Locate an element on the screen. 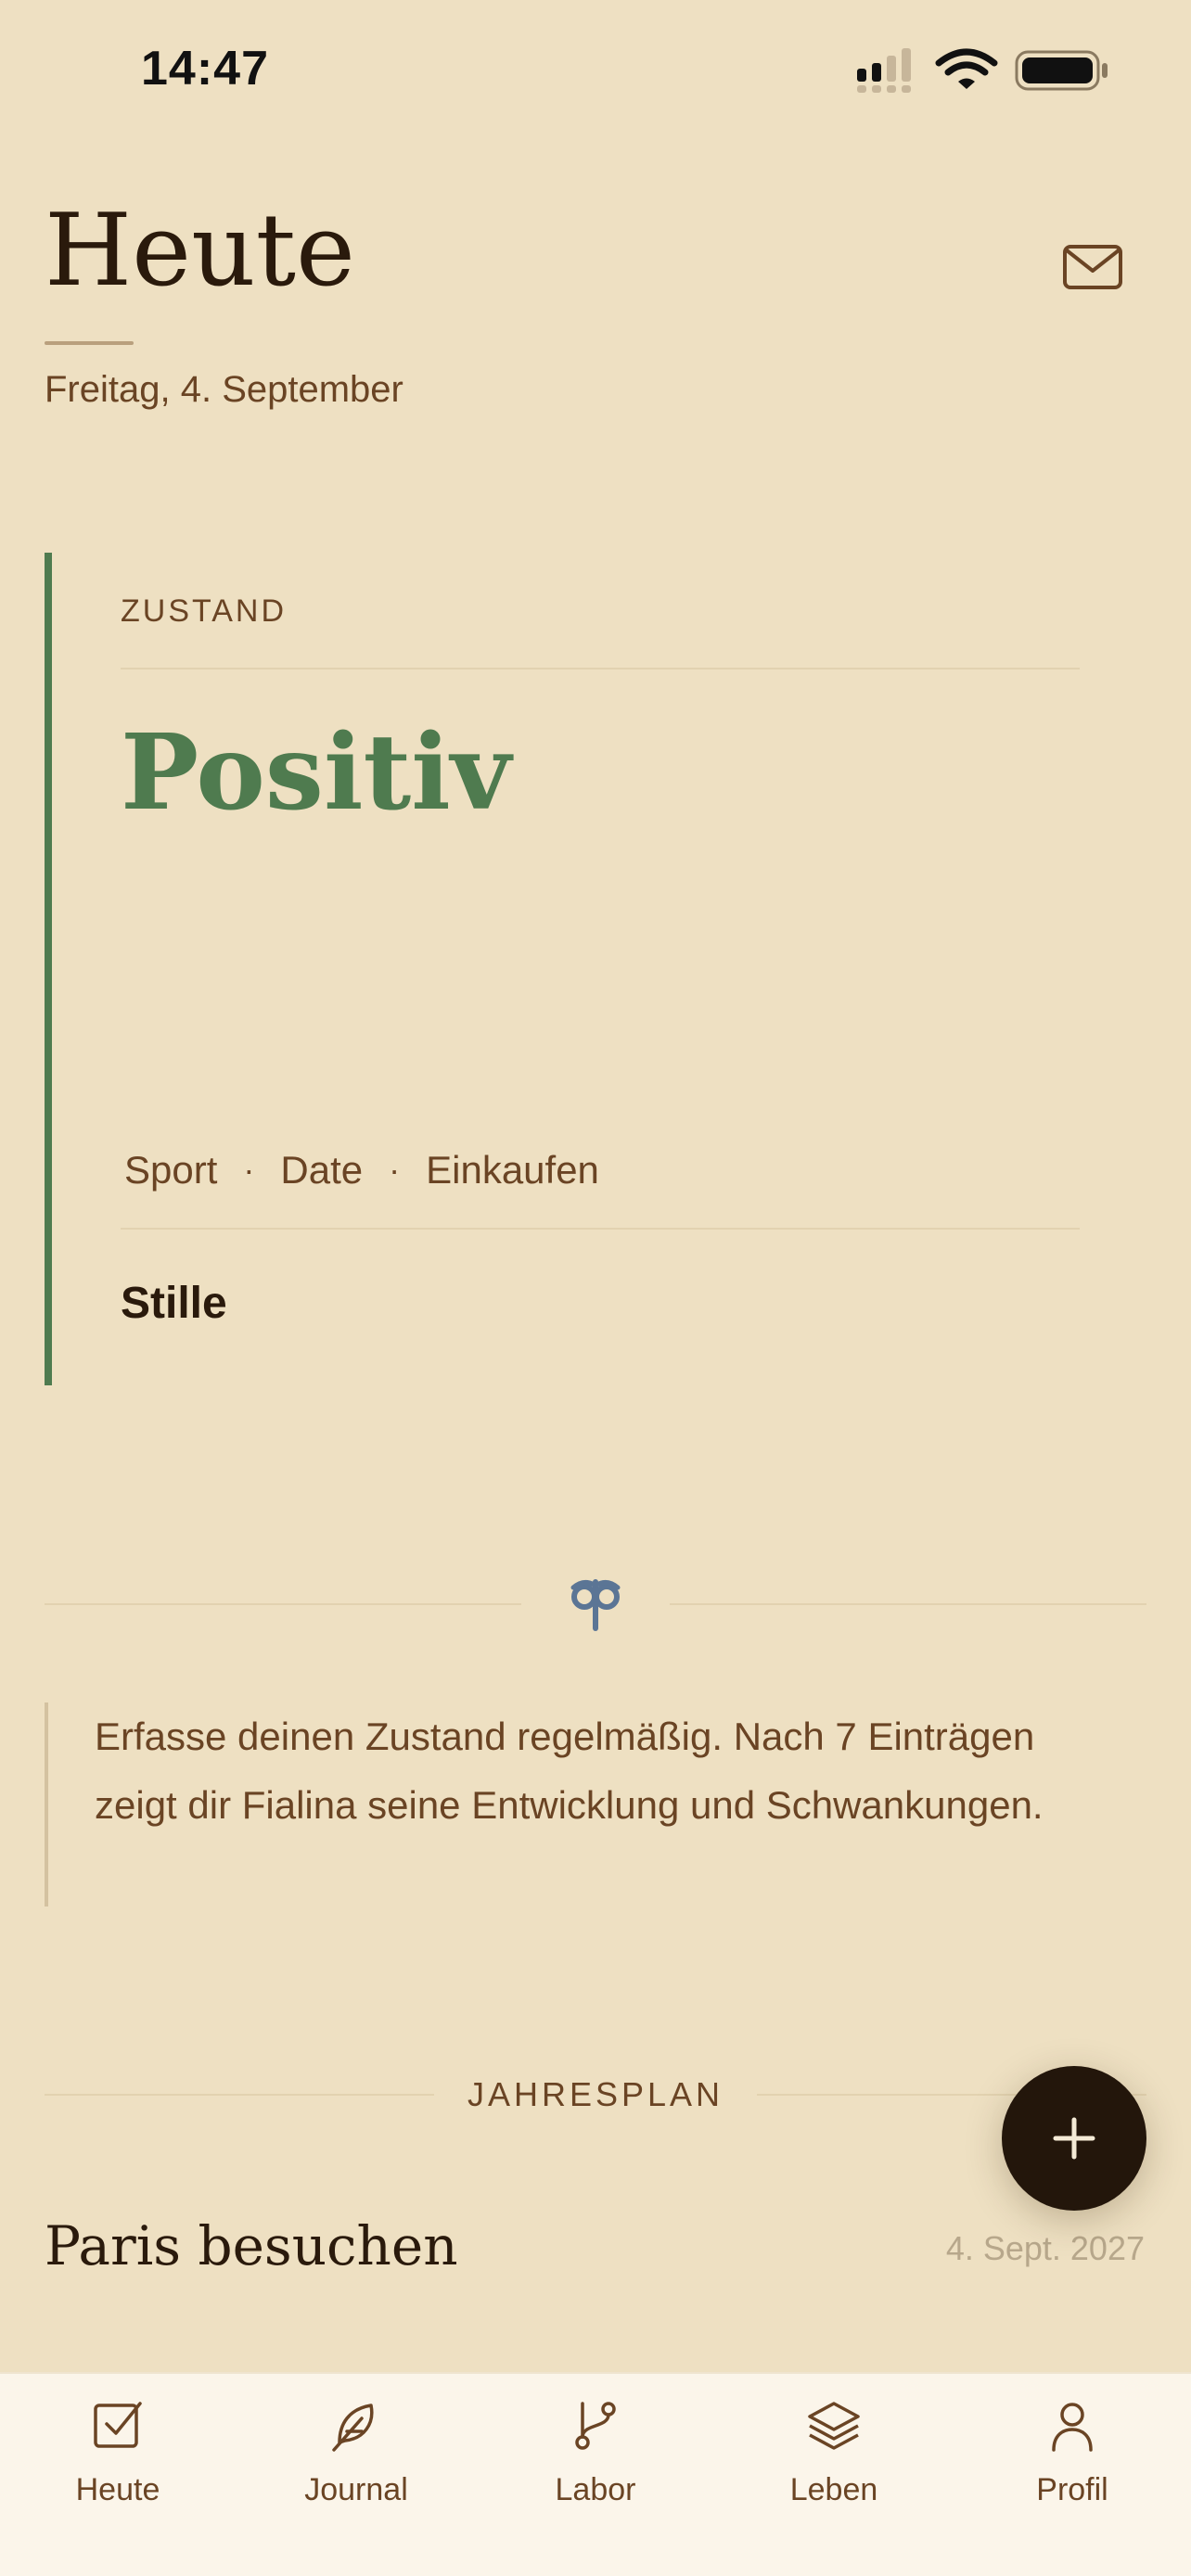 The width and height of the screenshot is (1191, 2576). signal-wifi-battery-icons is located at coordinates (982, 71).